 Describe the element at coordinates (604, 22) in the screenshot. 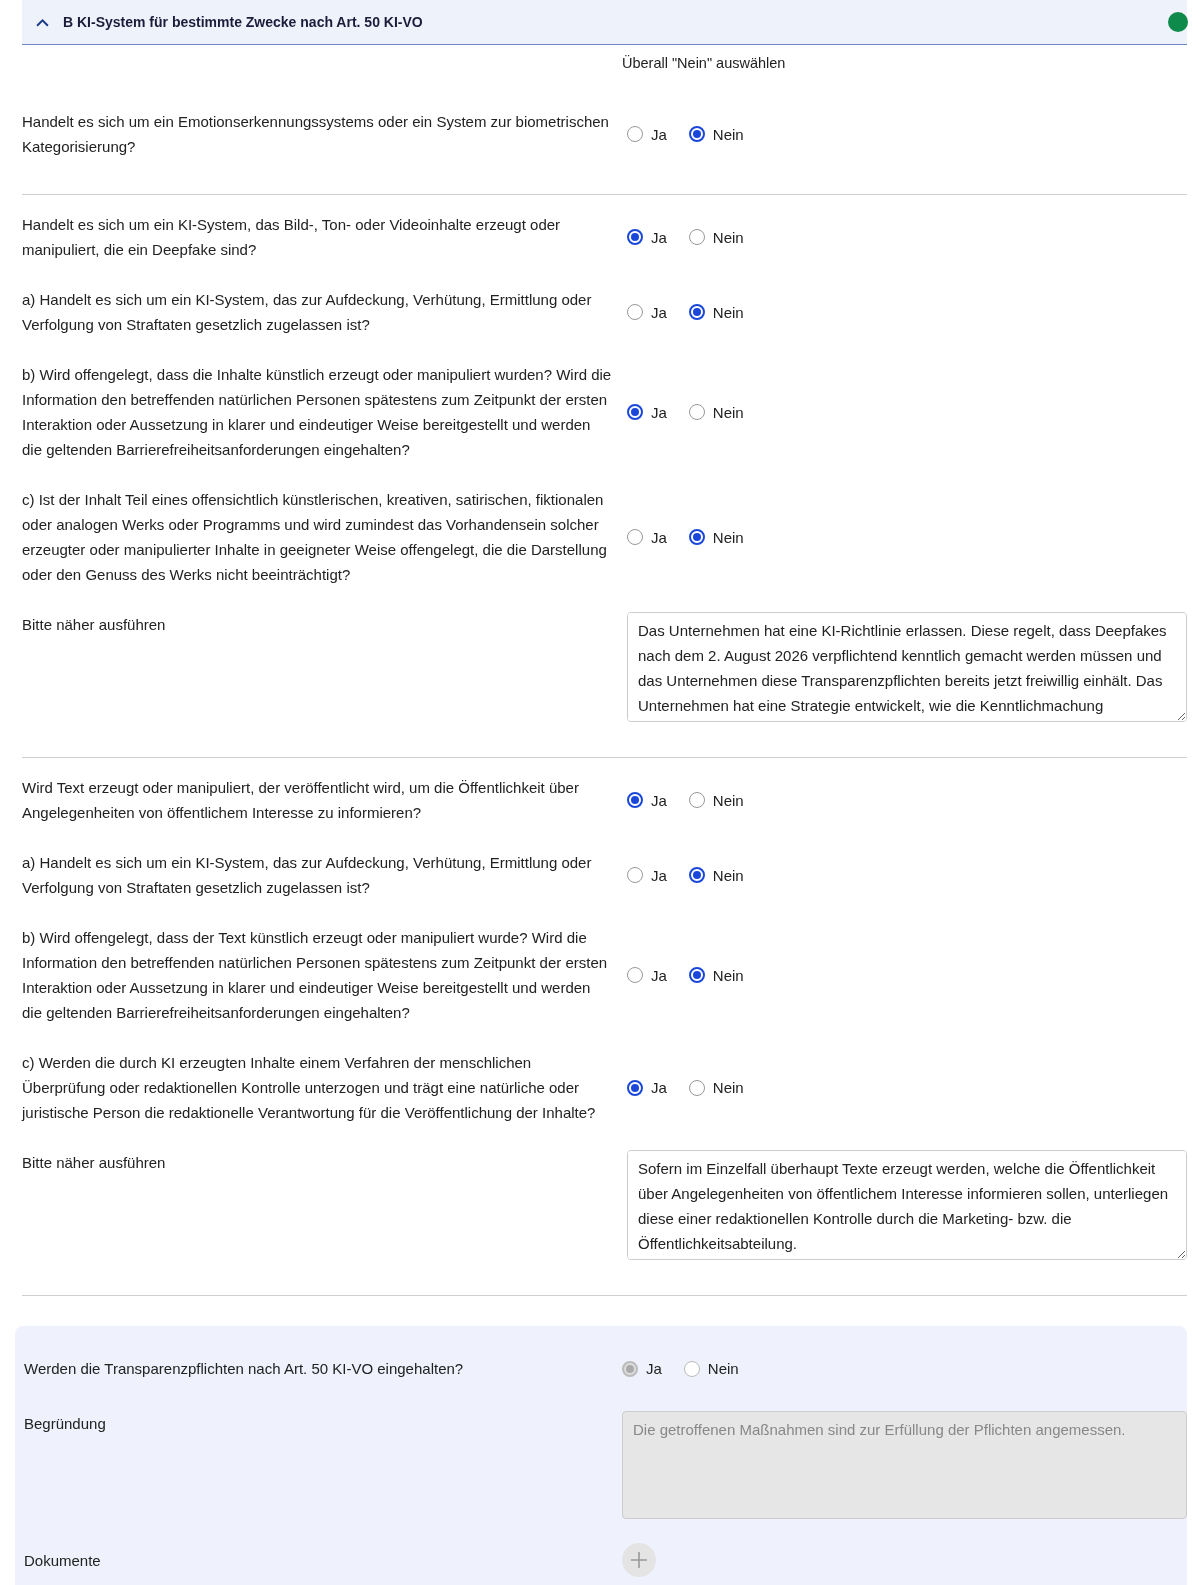

I see `section-header: B KI-System für bestimmte Zwecke nach Art. 50 KI-VO` at that location.